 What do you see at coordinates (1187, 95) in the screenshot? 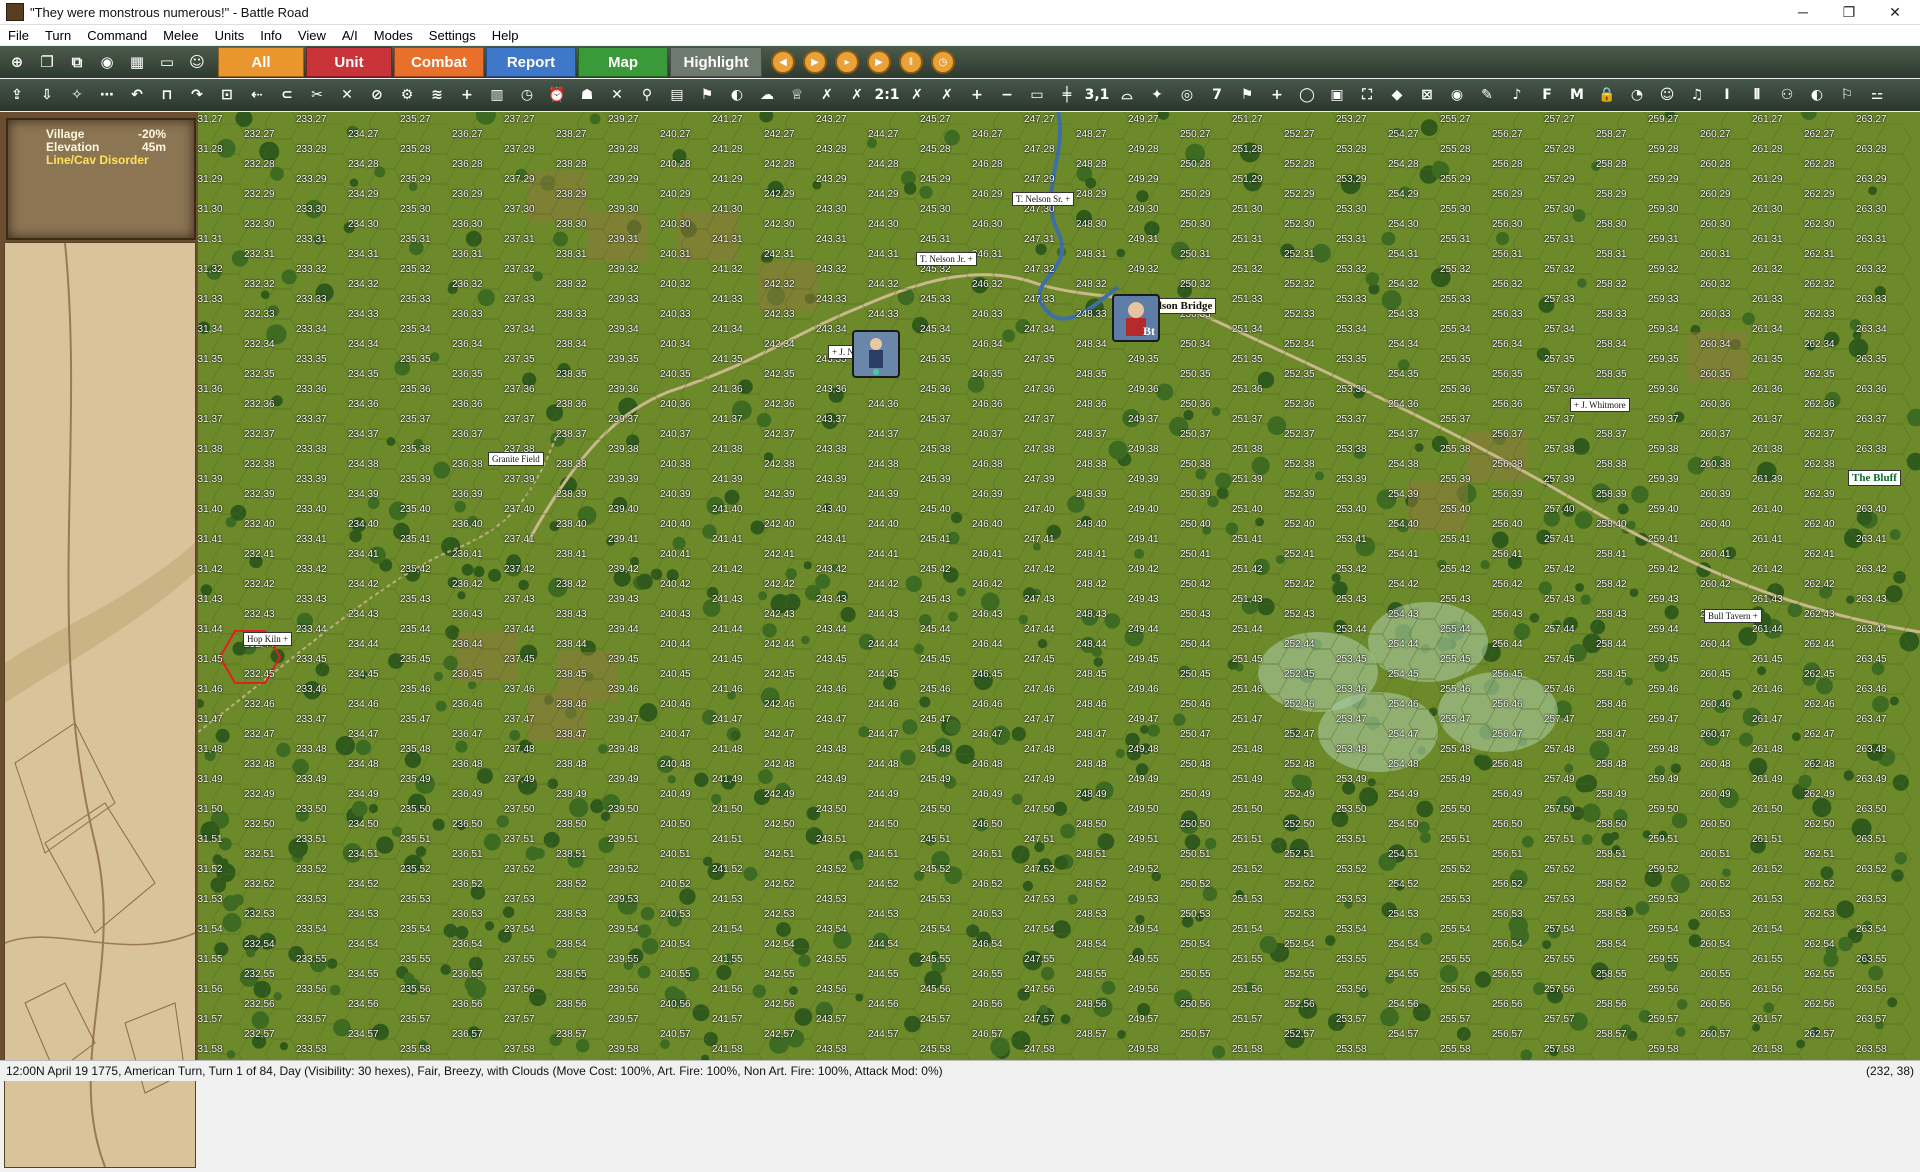
I see `command-tool-icon: ◎` at bounding box center [1187, 95].